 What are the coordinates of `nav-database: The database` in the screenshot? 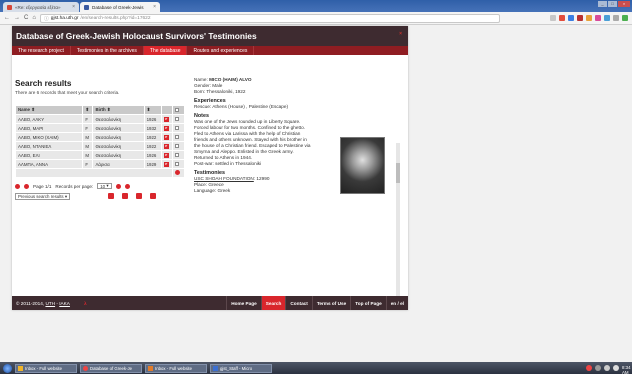 It's located at (165, 50).